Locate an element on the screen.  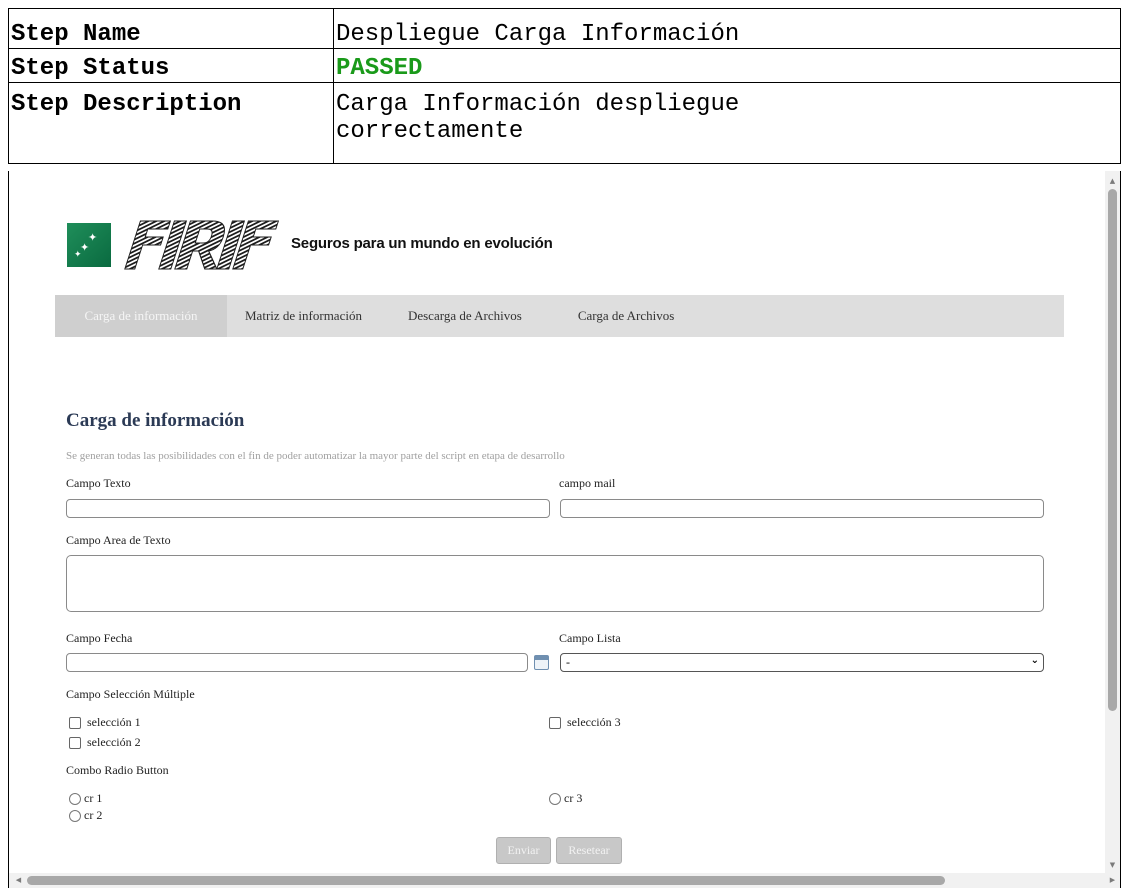
campo-lista-select: - ⌄ is located at coordinates (802, 662).